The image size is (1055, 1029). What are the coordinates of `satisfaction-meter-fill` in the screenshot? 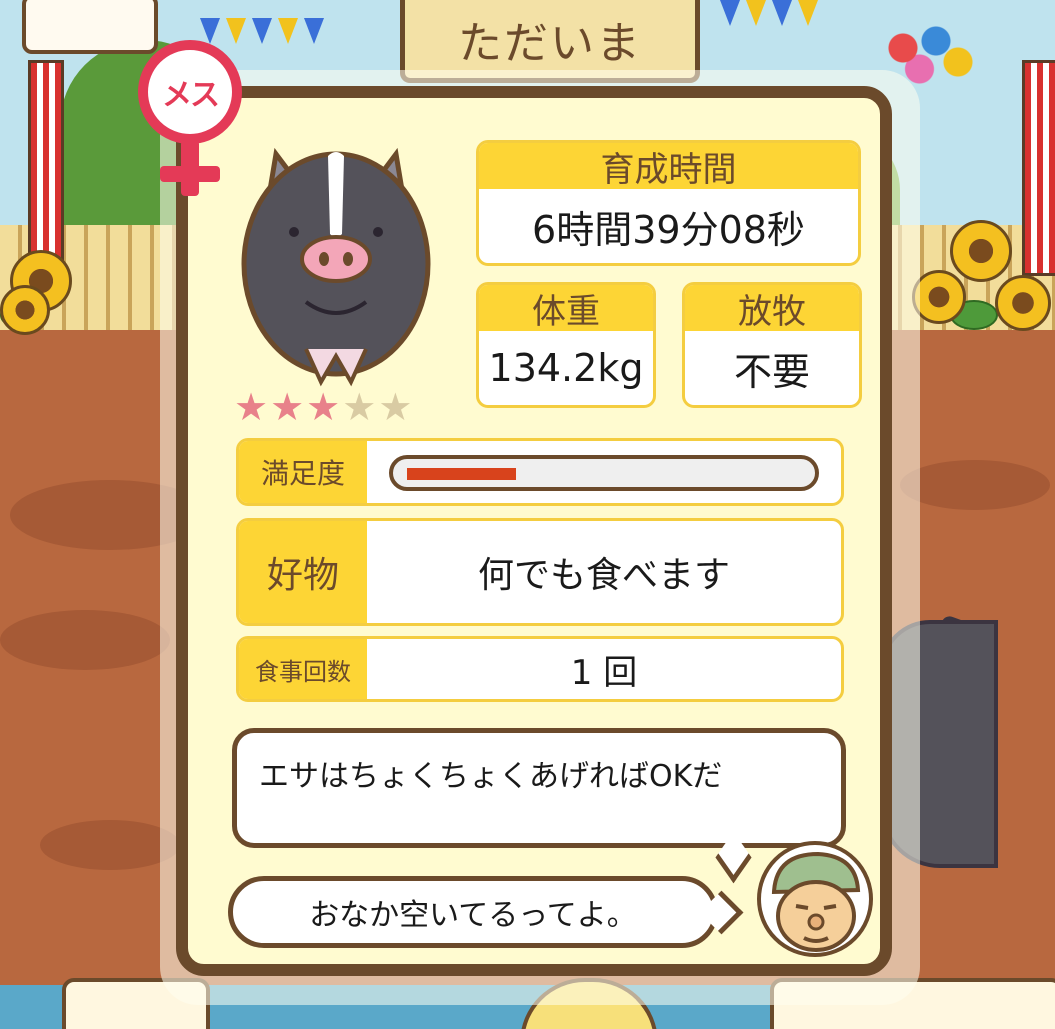 It's located at (461, 474).